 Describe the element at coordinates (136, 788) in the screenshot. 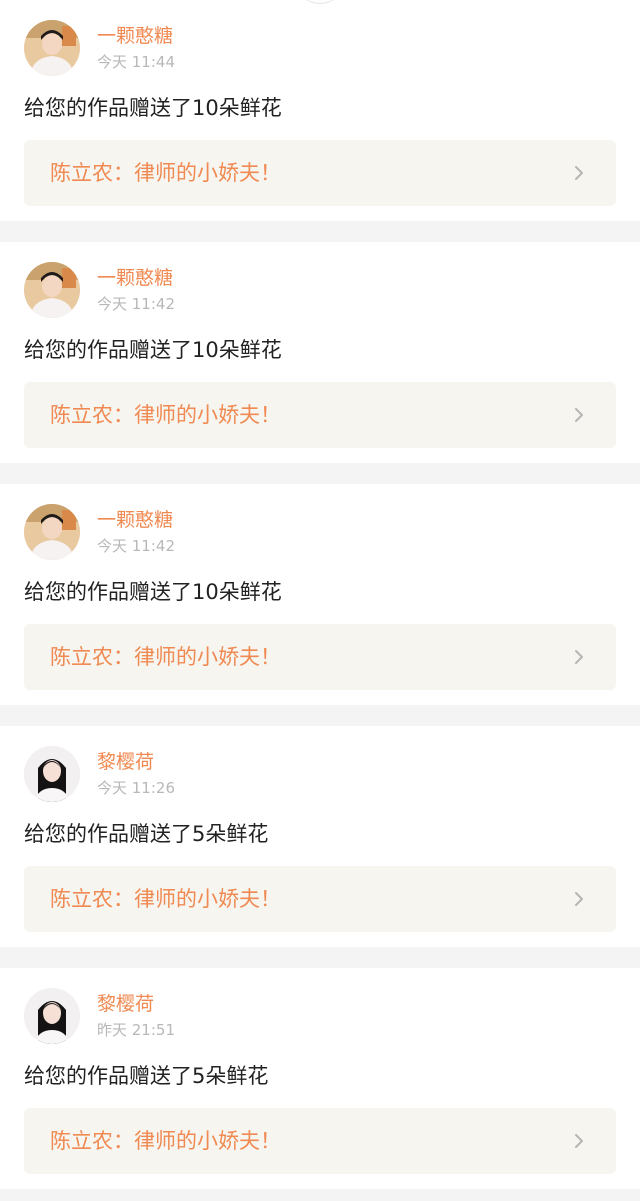

I see `timestamp: 今天 11:26` at that location.